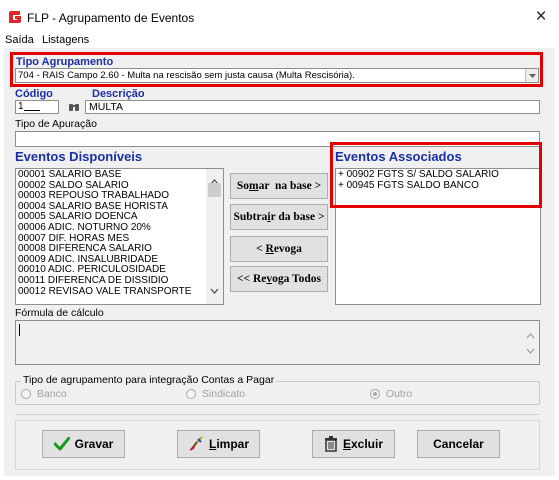  What do you see at coordinates (214, 190) in the screenshot?
I see `scroll-thumb` at bounding box center [214, 190].